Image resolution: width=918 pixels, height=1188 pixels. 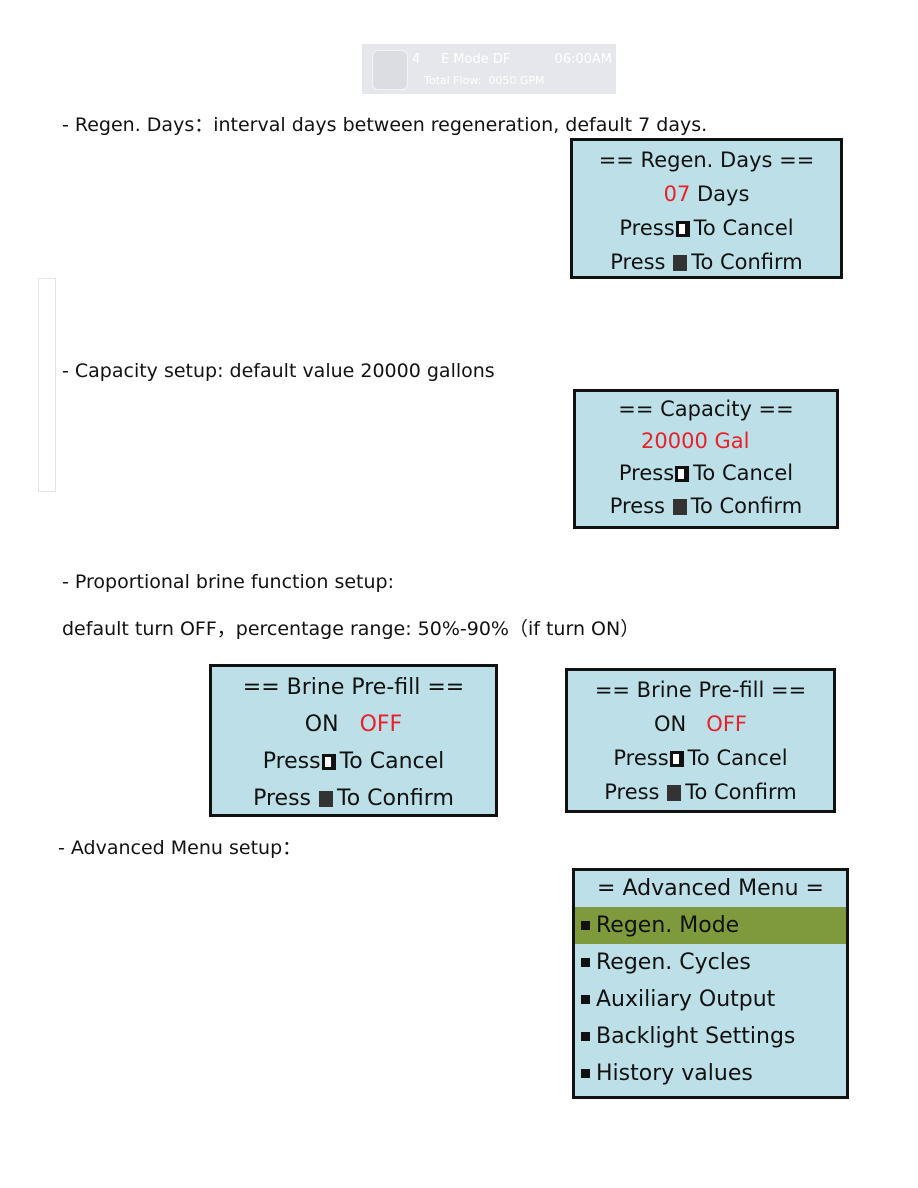 I want to click on screen-title: == Regen. Days ==, so click(x=706, y=160).